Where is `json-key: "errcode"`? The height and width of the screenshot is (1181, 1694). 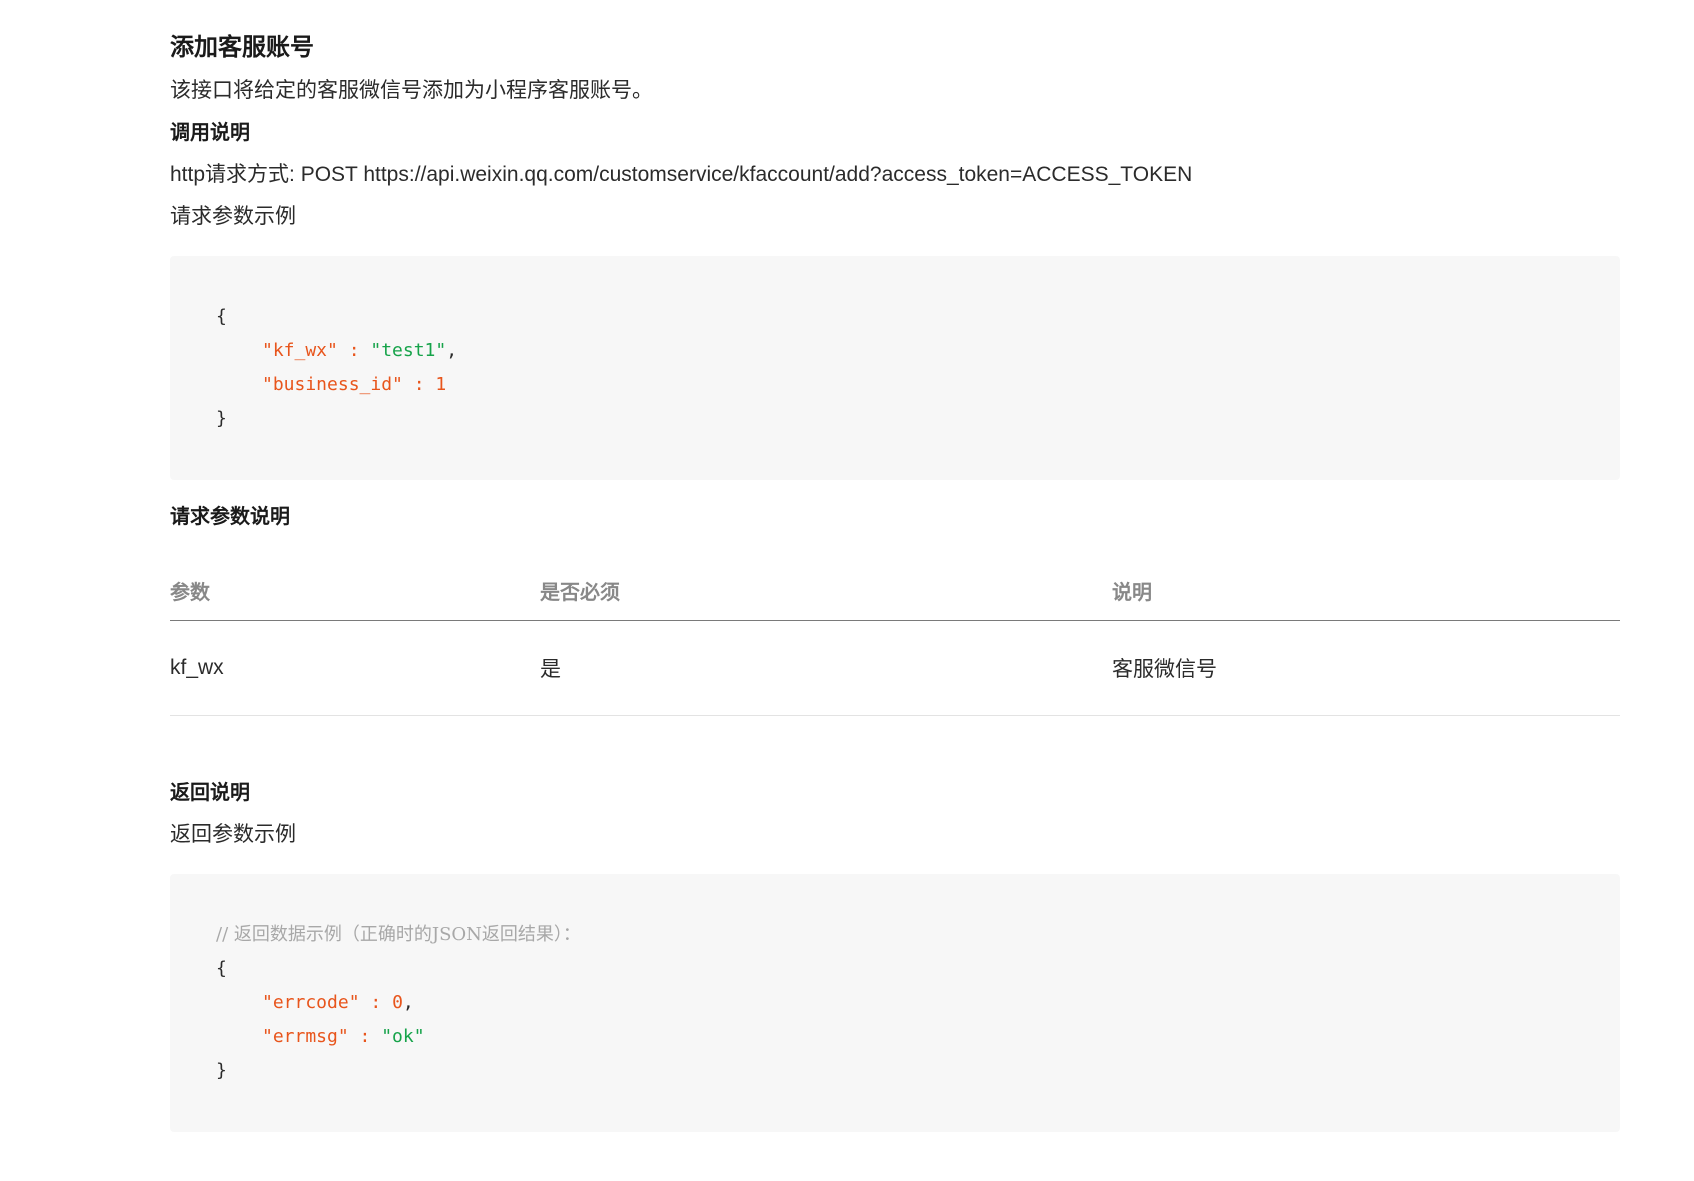
json-key: "errcode" is located at coordinates (311, 1002).